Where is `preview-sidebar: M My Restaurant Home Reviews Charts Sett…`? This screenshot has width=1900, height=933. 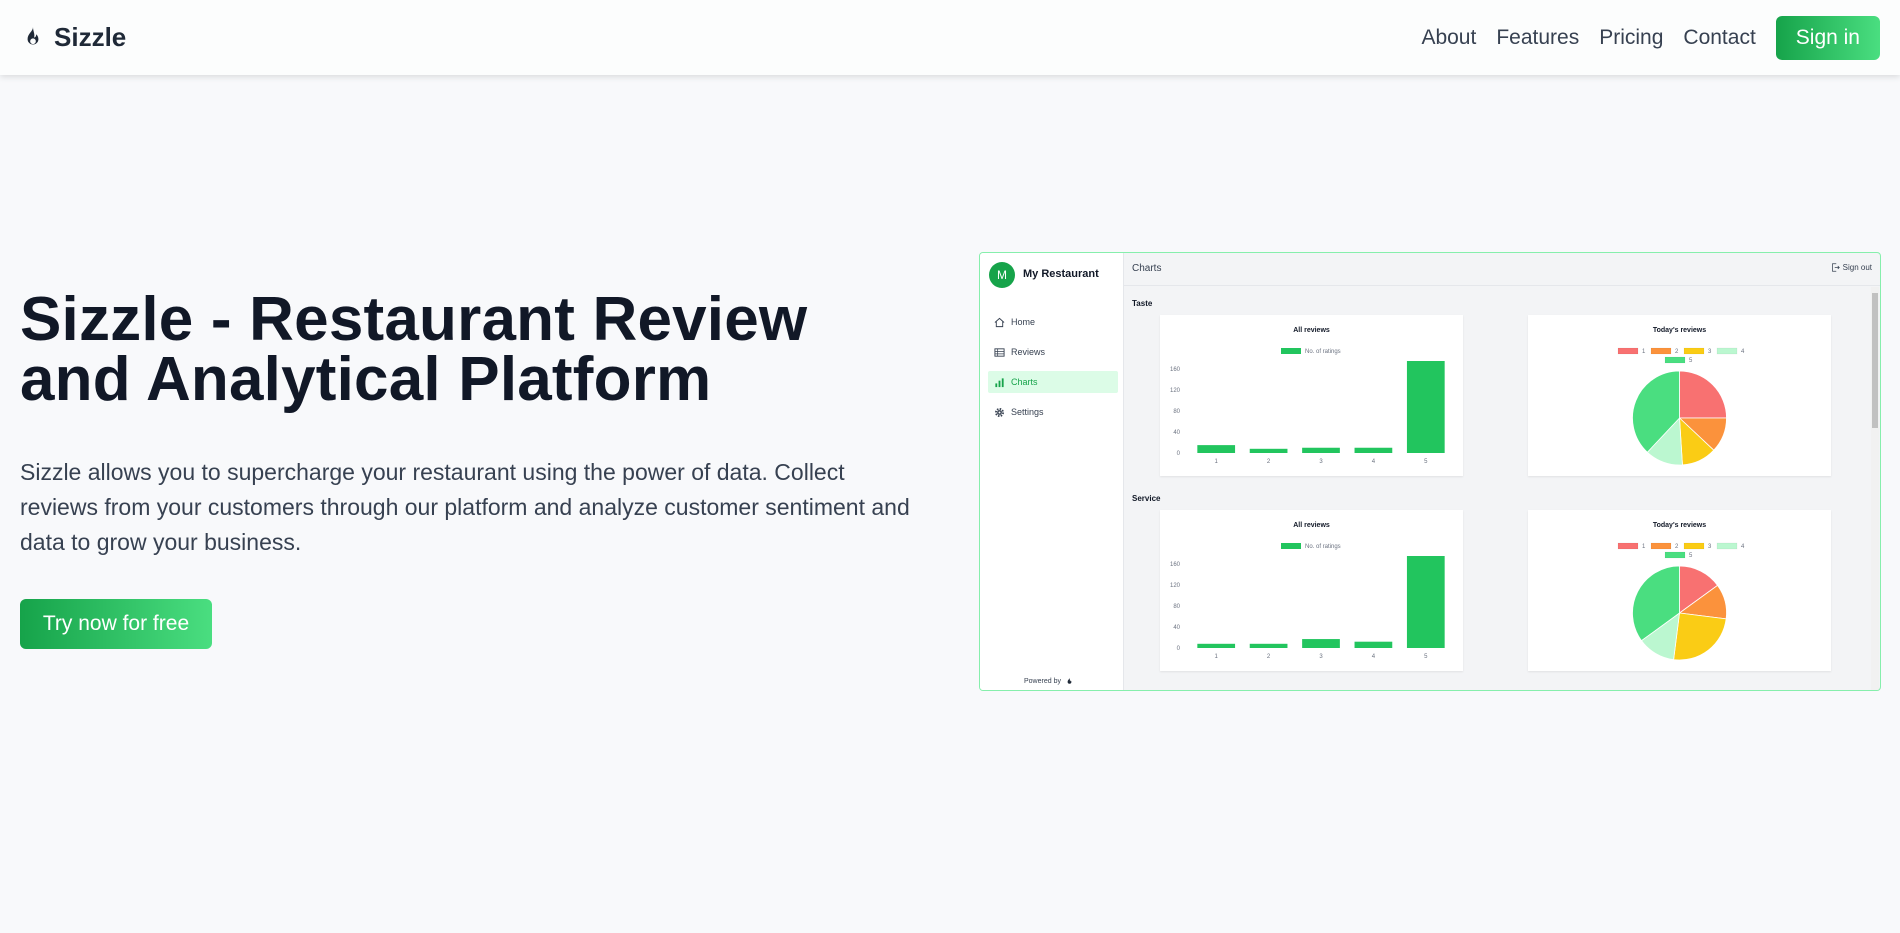 preview-sidebar: M My Restaurant Home Reviews Charts Sett… is located at coordinates (1052, 471).